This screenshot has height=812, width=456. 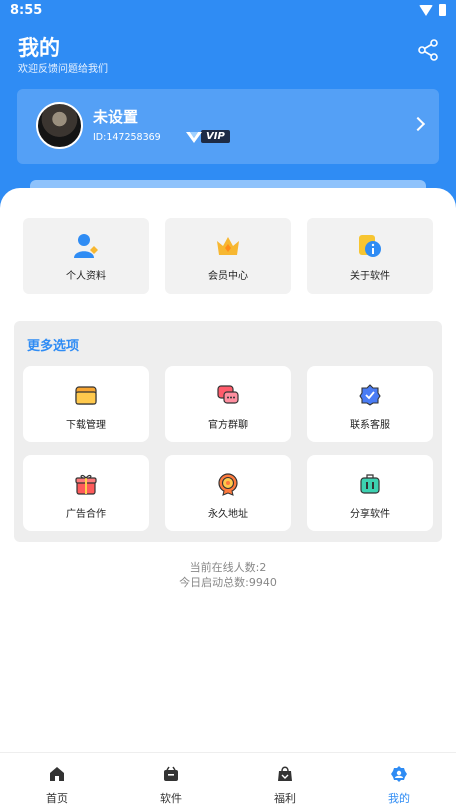 I want to click on nav-welfare-label: 福利, so click(x=285, y=798).